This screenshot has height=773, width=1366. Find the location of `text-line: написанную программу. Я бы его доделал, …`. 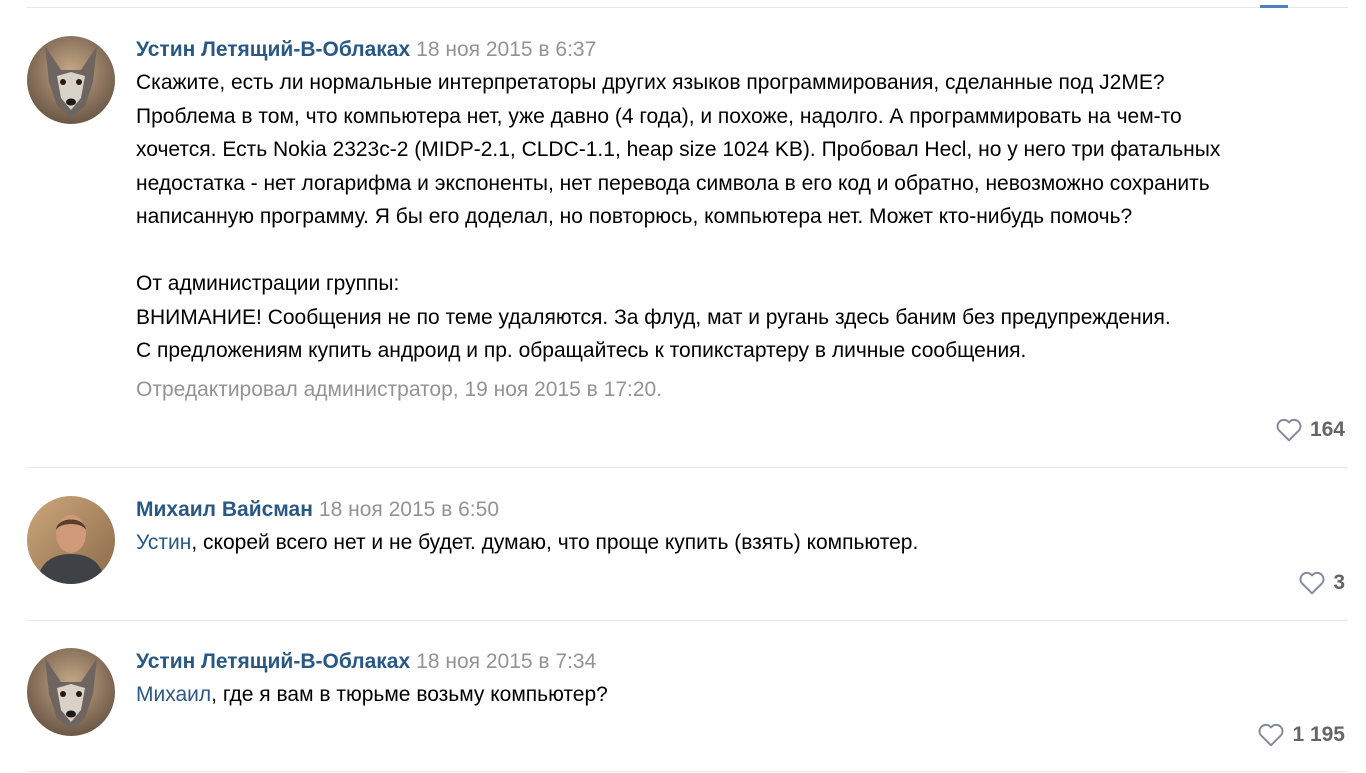

text-line: написанную программу. Я бы его доделал, … is located at coordinates (634, 216).